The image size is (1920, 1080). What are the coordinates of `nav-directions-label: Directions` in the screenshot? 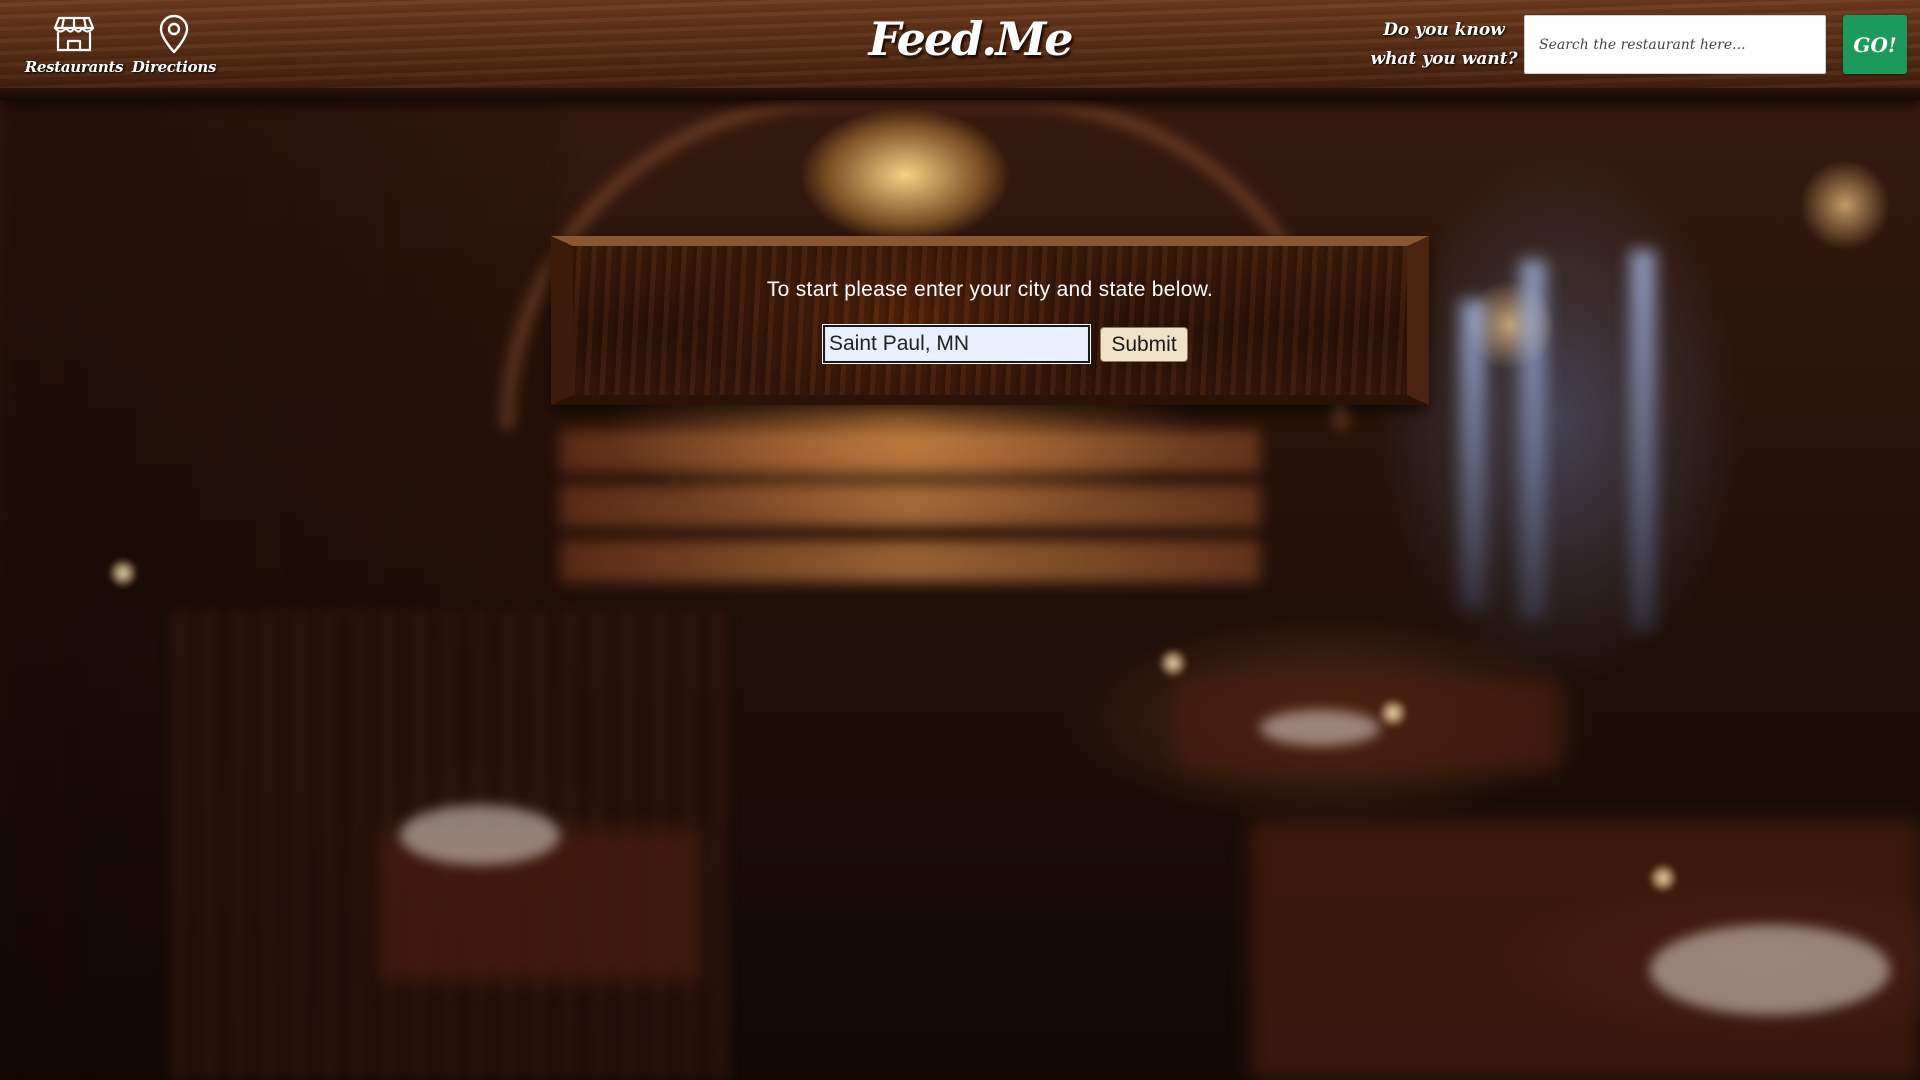 It's located at (174, 67).